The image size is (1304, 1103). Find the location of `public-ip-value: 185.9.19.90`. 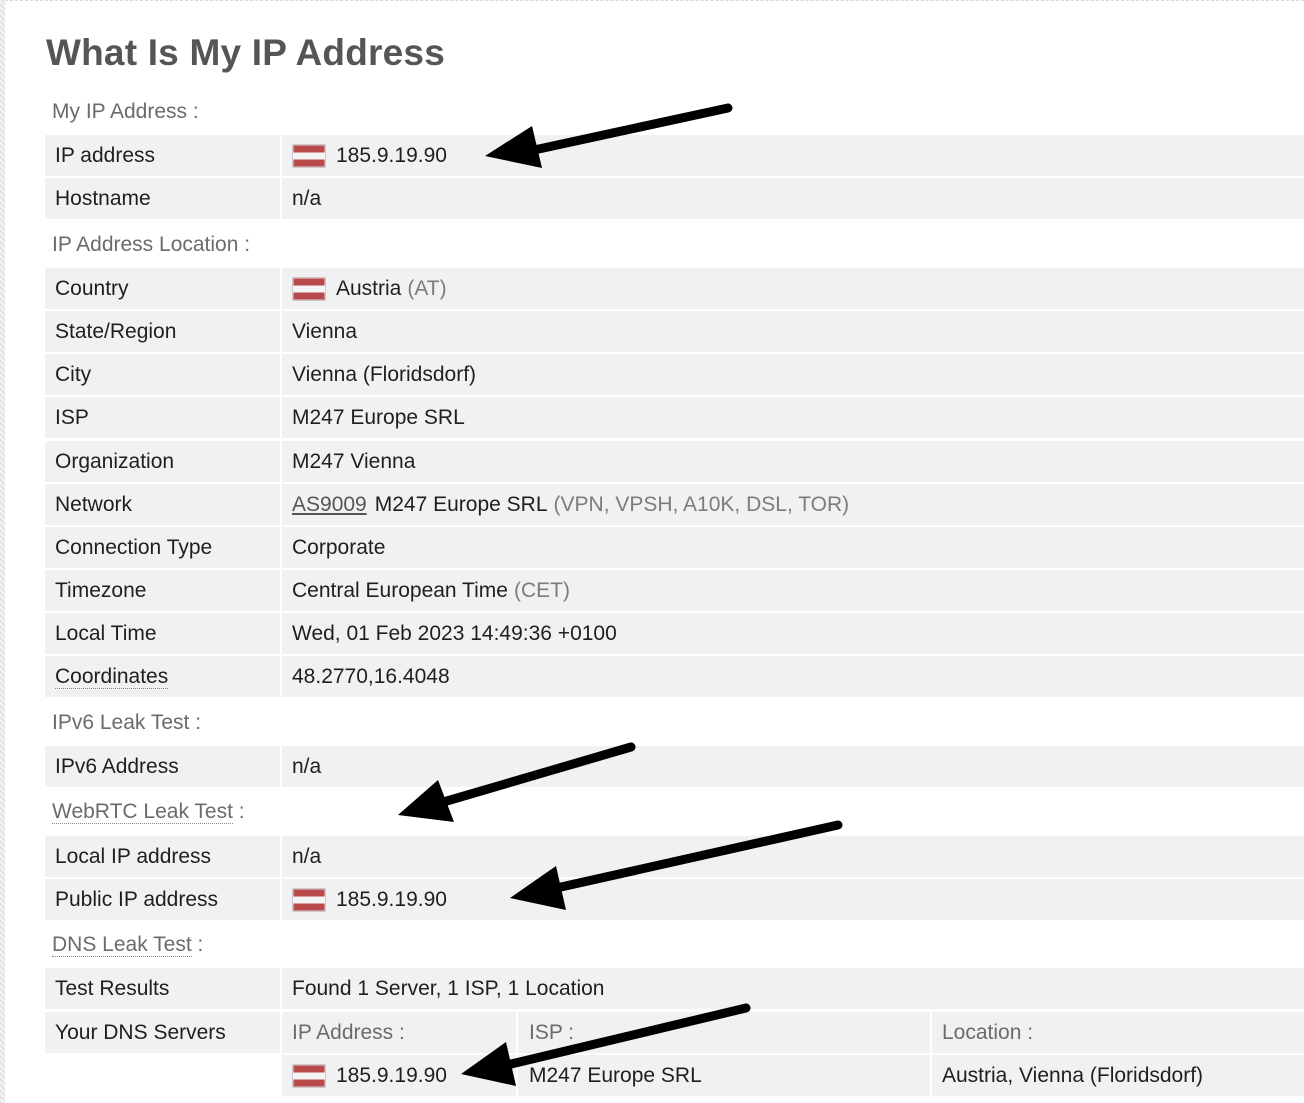

public-ip-value: 185.9.19.90 is located at coordinates (391, 899).